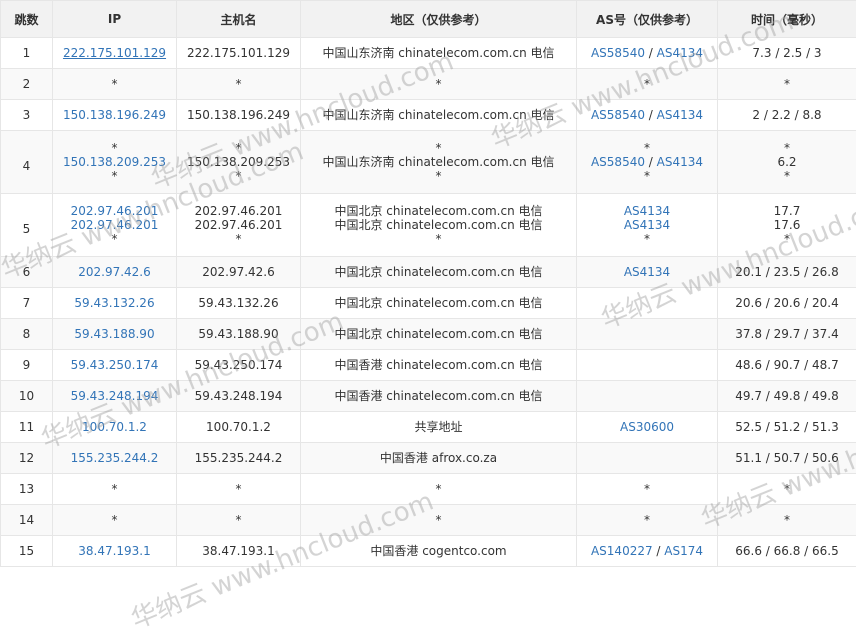  I want to click on col-header-hop: 跳数, so click(27, 19).